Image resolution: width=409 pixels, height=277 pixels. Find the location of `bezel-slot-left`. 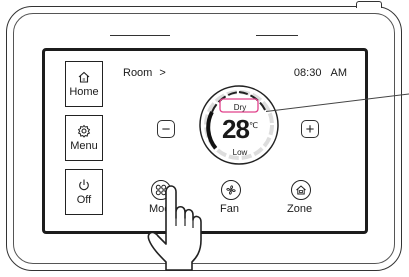

bezel-slot-left is located at coordinates (140, 35).